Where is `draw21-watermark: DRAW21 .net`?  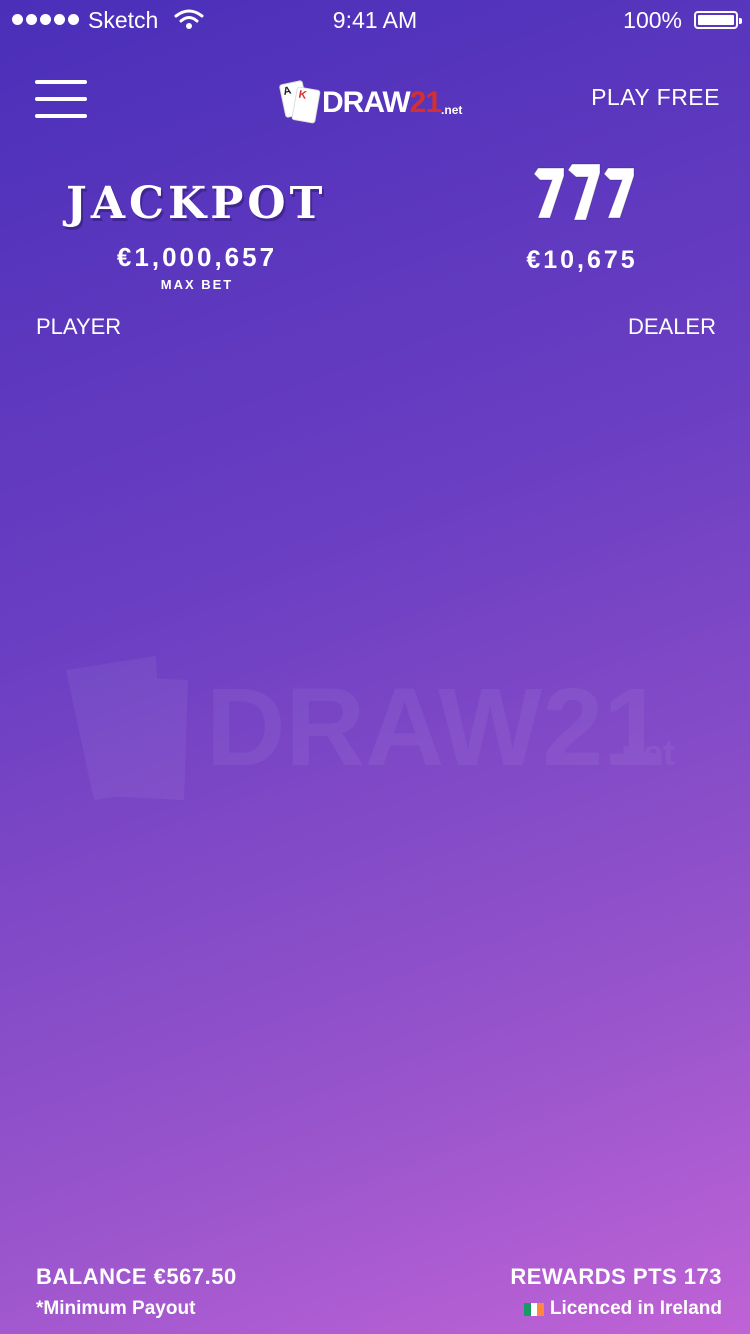
draw21-watermark: DRAW21 .net is located at coordinates (370, 728).